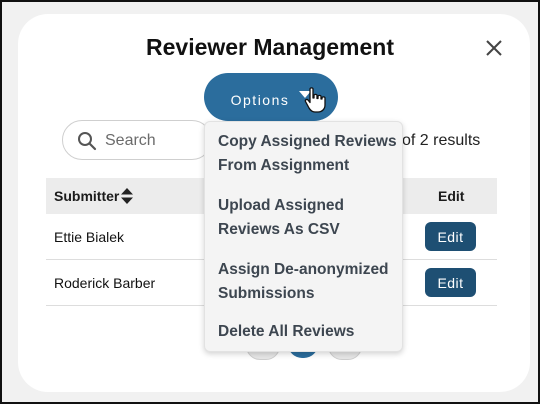 Image resolution: width=540 pixels, height=404 pixels. I want to click on sort-icon, so click(127, 196).